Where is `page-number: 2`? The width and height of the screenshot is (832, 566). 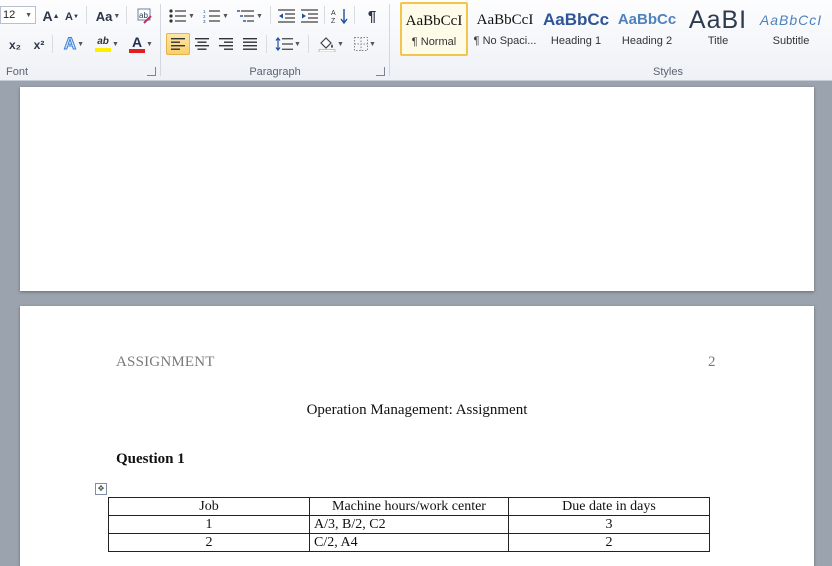 page-number: 2 is located at coordinates (712, 362).